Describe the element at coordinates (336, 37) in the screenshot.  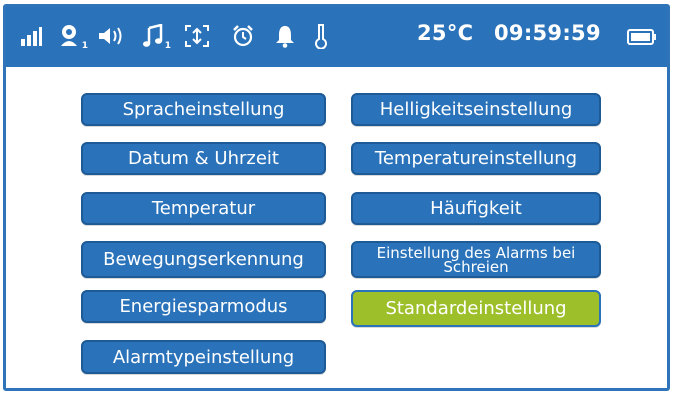
I see `status-bar: 1 1 25°C 09:59:59` at that location.